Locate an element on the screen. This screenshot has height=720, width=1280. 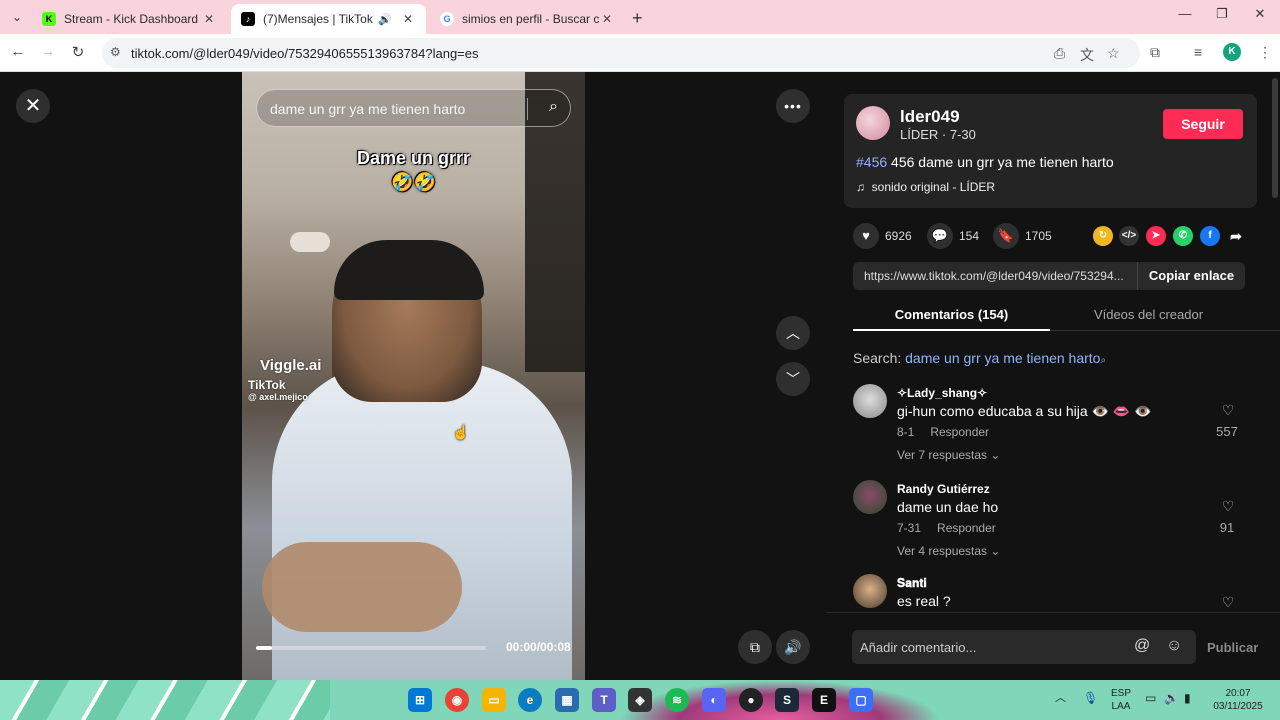
send-to-friend-icon: ➤ is located at coordinates (1156, 236).